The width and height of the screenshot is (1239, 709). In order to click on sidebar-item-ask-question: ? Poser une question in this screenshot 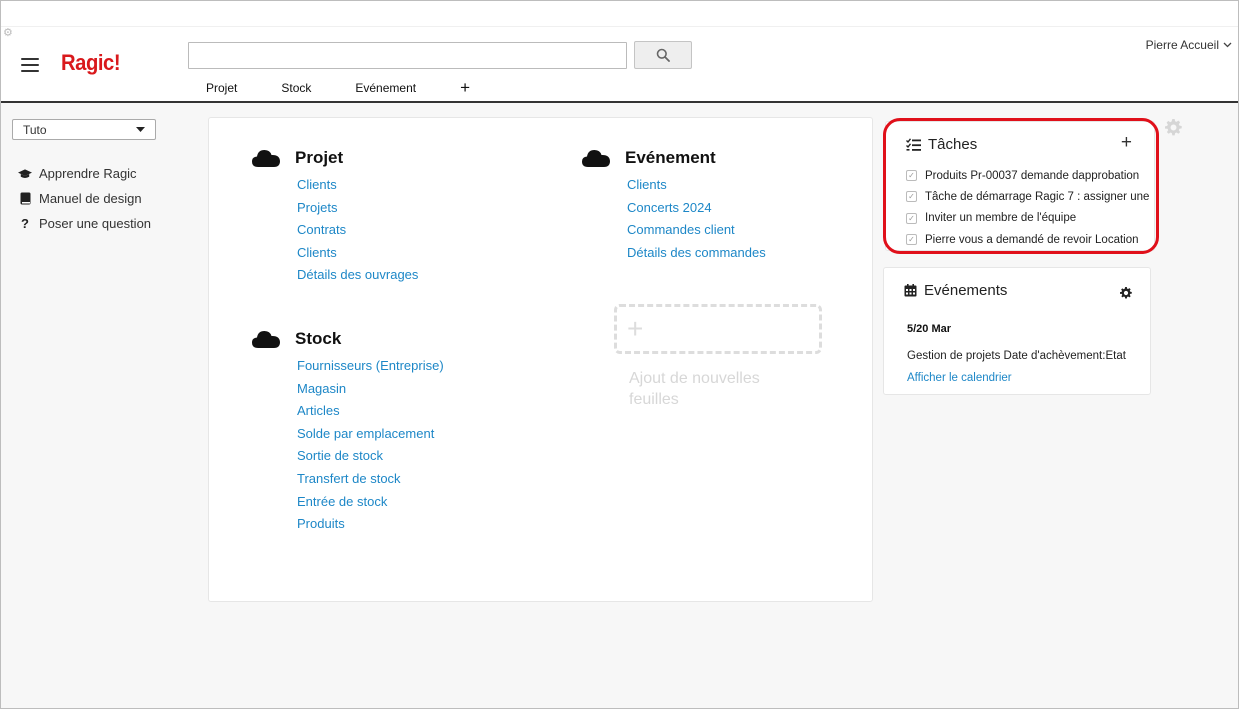, I will do `click(84, 223)`.